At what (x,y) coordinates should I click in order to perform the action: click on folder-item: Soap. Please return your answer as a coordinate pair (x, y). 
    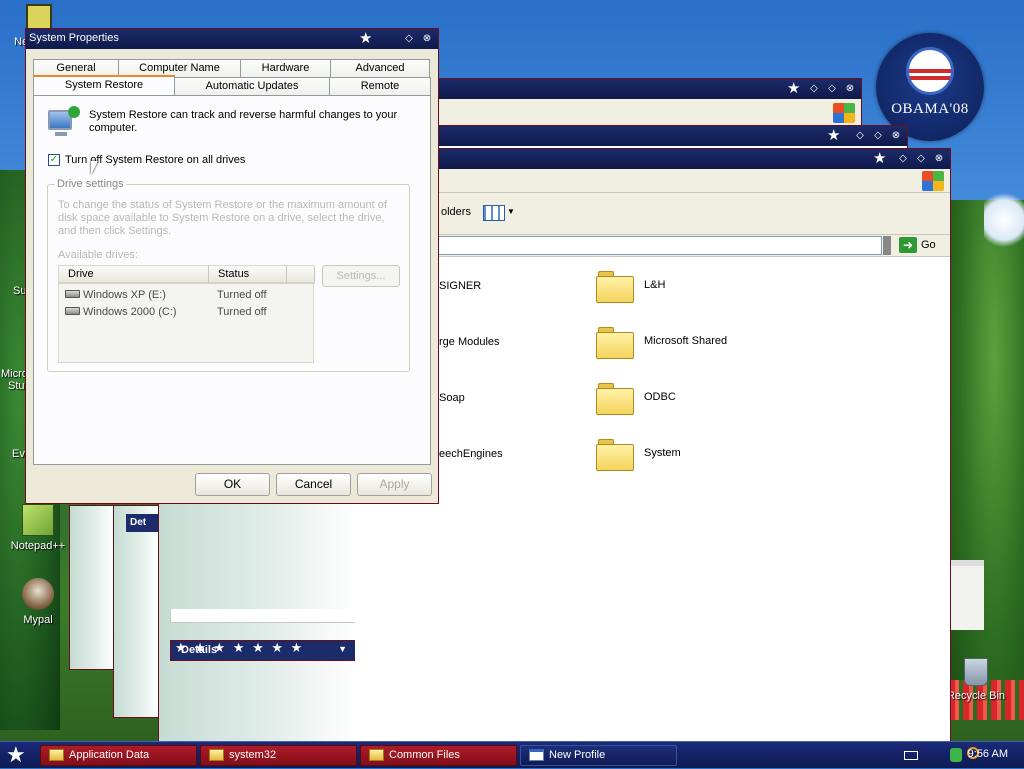
    Looking at the image, I should click on (452, 398).